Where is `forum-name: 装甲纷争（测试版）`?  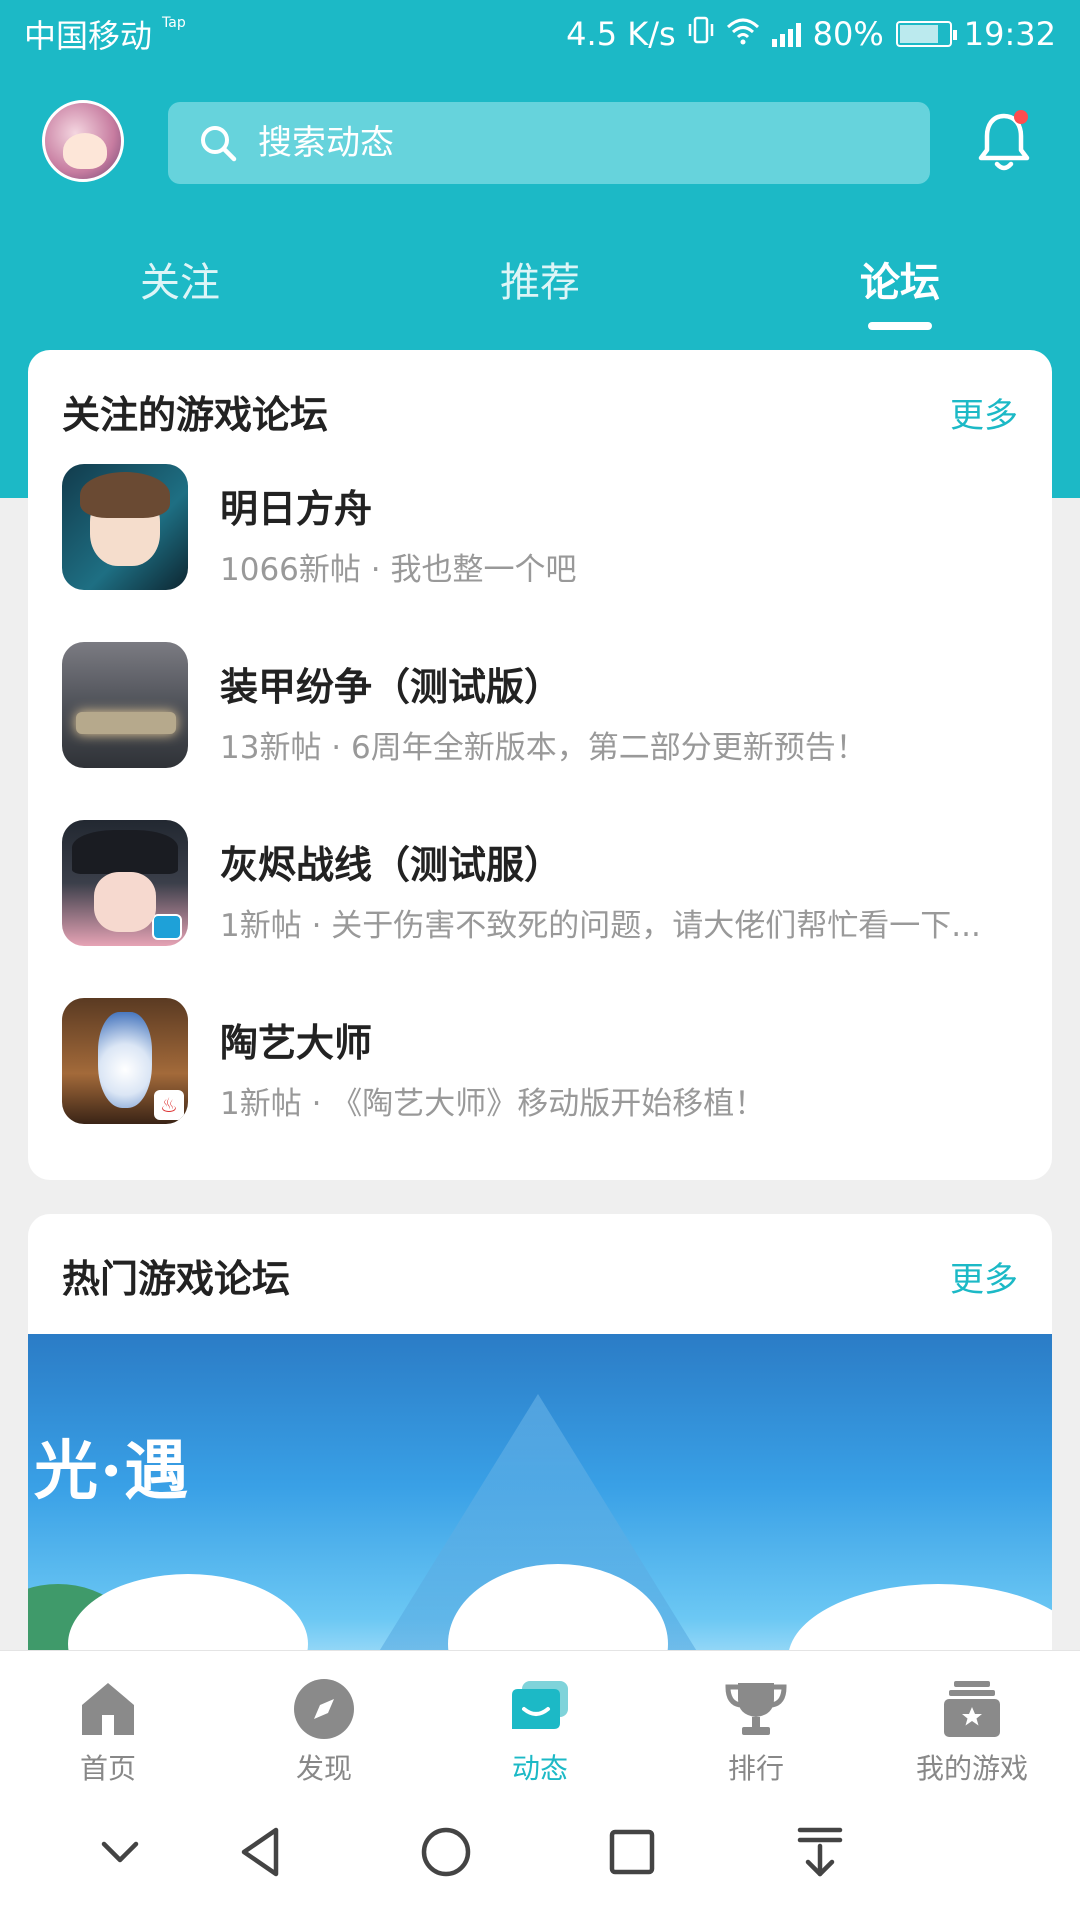
forum-name: 装甲纷争（测试版） is located at coordinates (391, 687).